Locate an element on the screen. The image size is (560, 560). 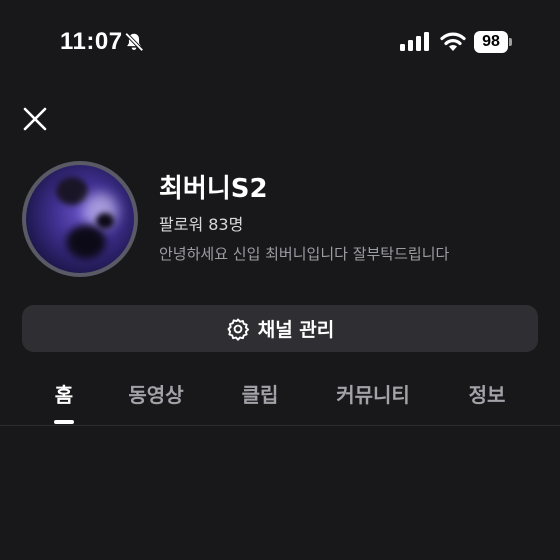
battery-level: 98 is located at coordinates (491, 42).